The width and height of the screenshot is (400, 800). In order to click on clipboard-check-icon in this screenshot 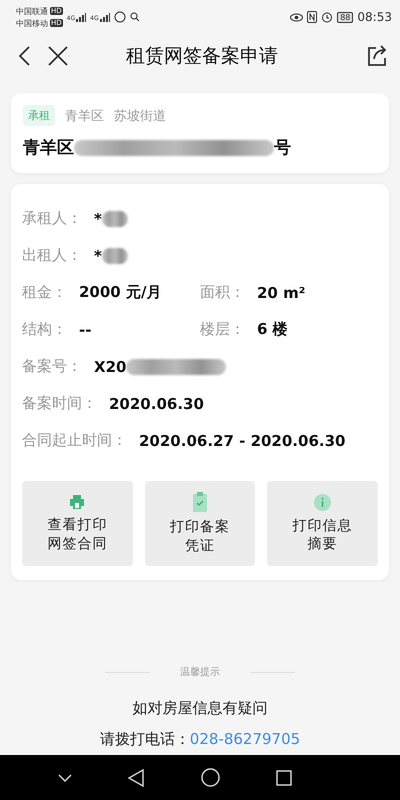, I will do `click(200, 502)`.